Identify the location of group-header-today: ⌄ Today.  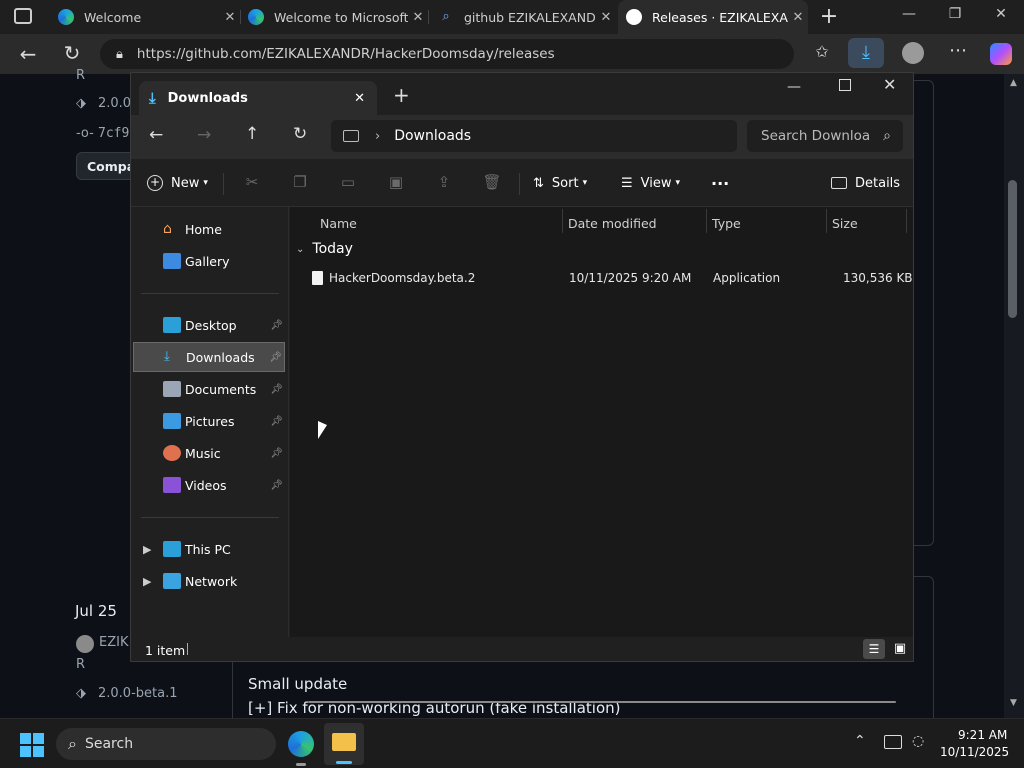
(324, 249).